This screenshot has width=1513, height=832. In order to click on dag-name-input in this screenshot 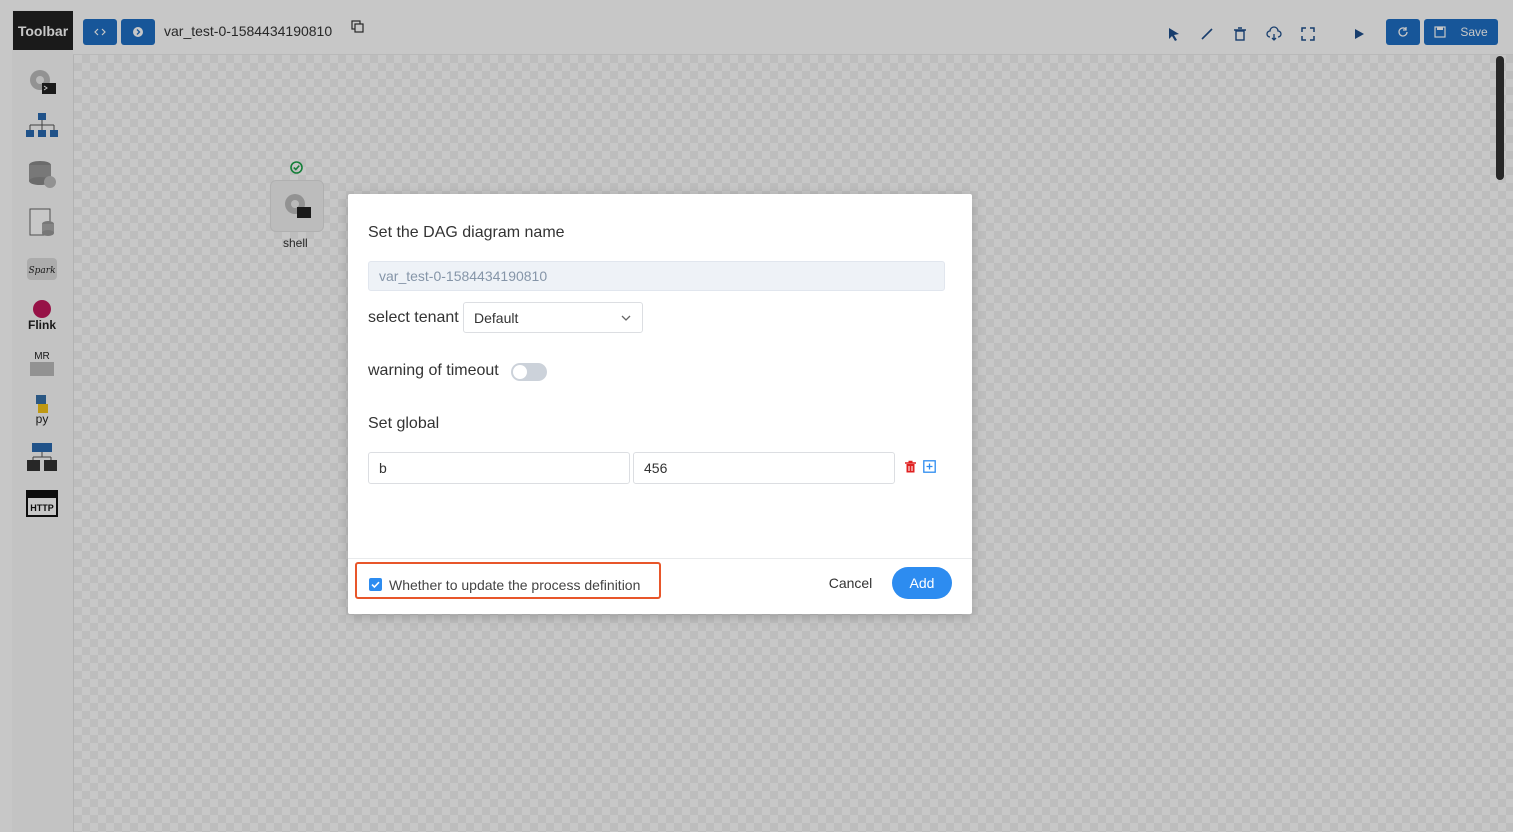, I will do `click(656, 276)`.